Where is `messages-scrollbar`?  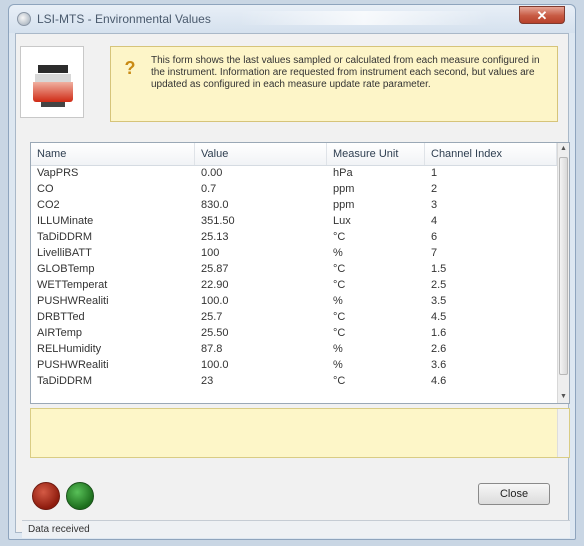
messages-scrollbar is located at coordinates (563, 433).